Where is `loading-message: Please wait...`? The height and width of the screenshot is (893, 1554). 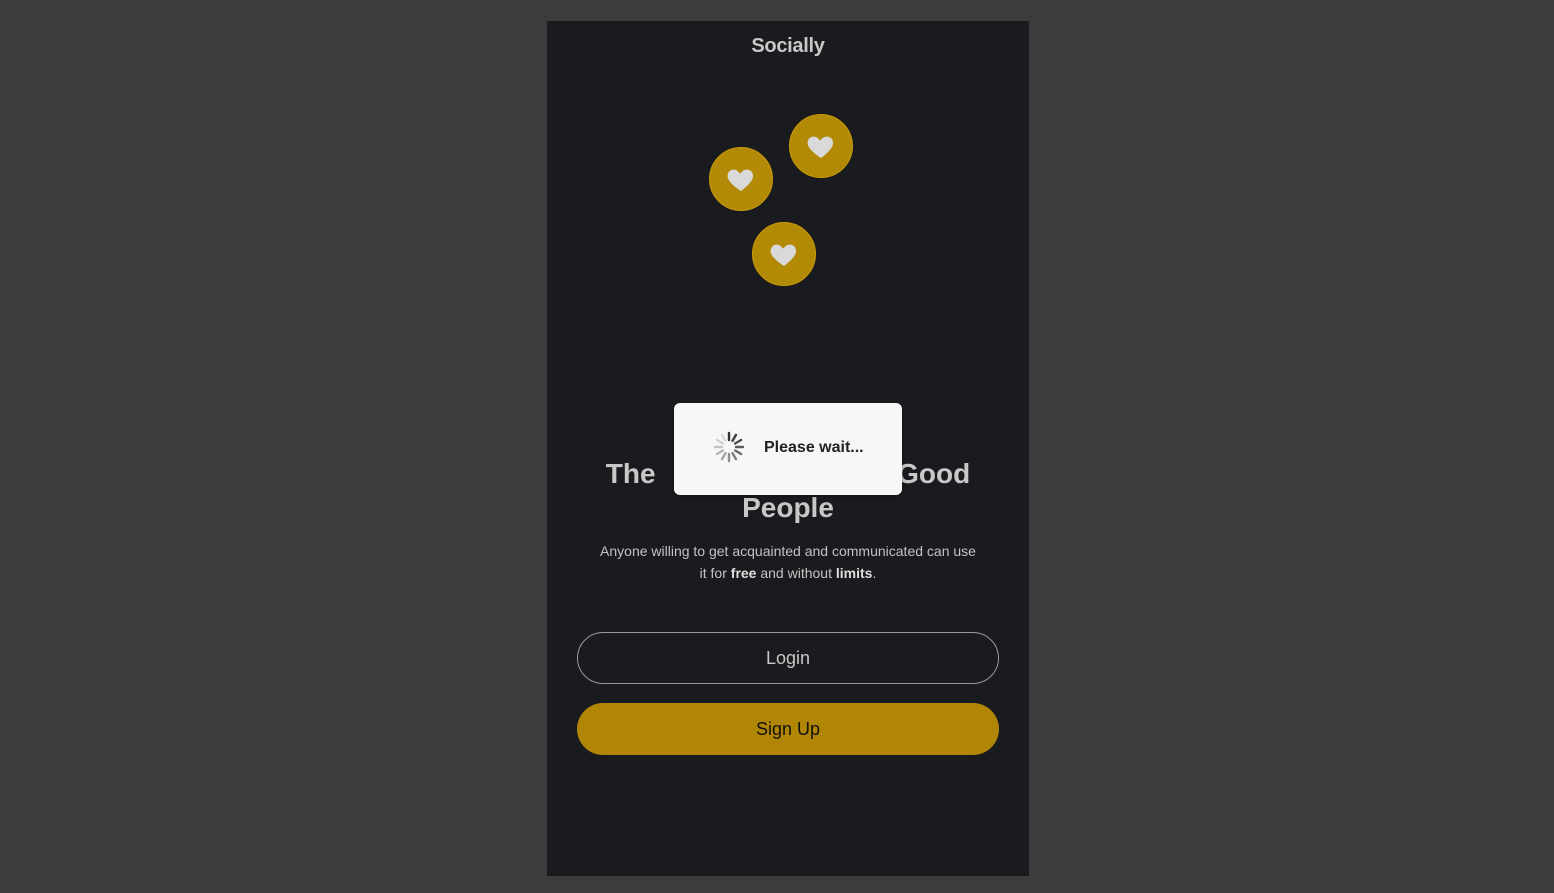 loading-message: Please wait... is located at coordinates (814, 447).